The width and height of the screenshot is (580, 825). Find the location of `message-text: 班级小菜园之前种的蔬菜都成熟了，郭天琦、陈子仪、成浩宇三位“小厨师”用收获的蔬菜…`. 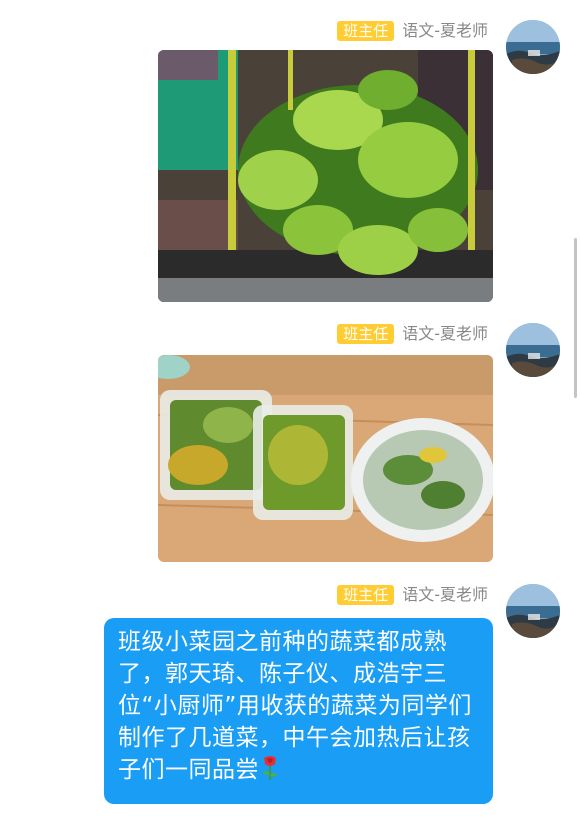

message-text: 班级小菜园之前种的蔬菜都成熟了，郭天琦、陈子仪、成浩宇三位“小厨师”用收获的蔬菜… is located at coordinates (295, 706).